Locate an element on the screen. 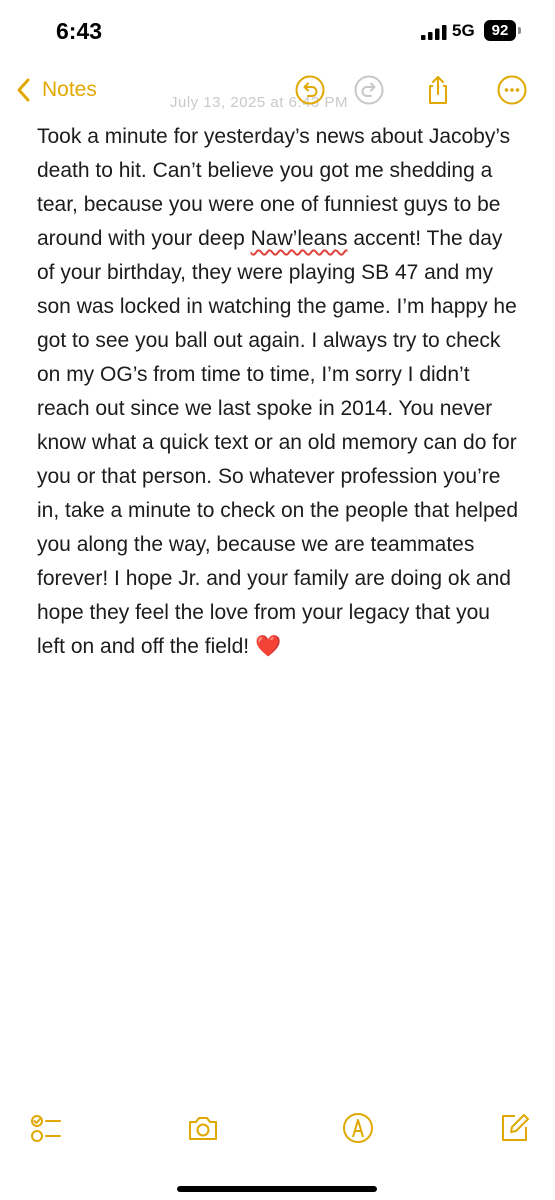 The height and width of the screenshot is (1200, 555). back-button: Notes is located at coordinates (55, 90).